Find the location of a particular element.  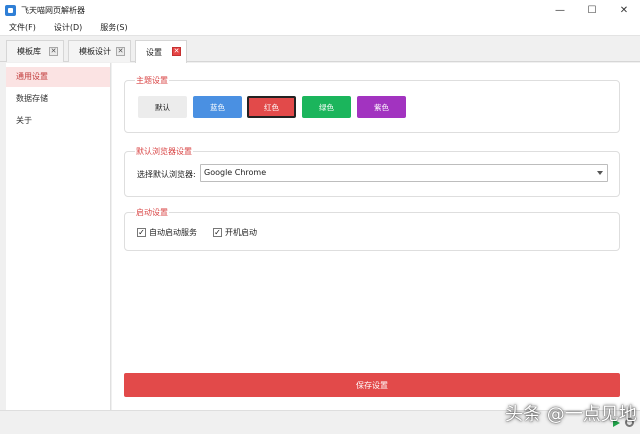

browser-group: 默认浏览器设置 选择默认浏览器: Google Chrome is located at coordinates (372, 171).